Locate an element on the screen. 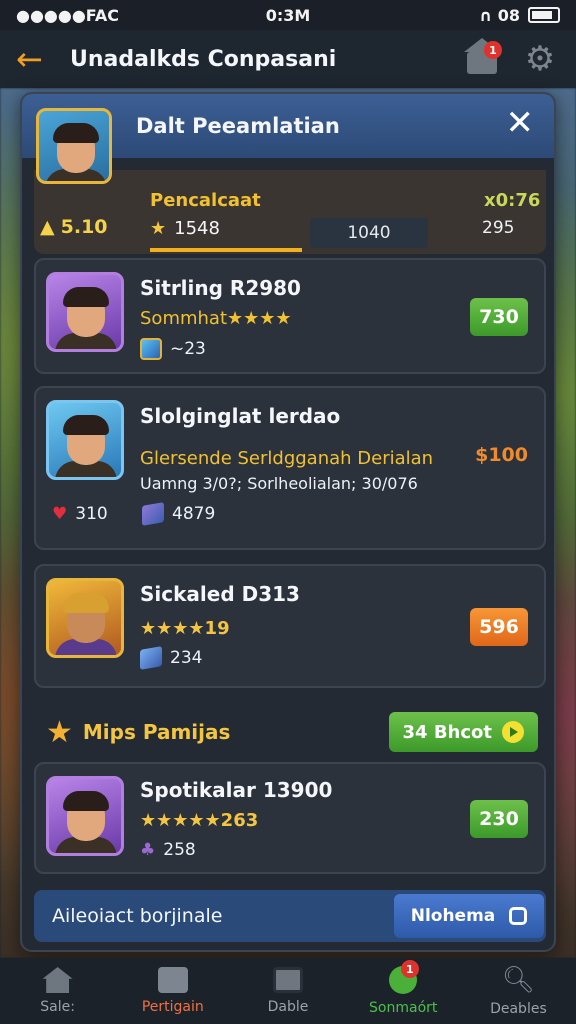  section-action-button: 34 Bhcot is located at coordinates (463, 732).